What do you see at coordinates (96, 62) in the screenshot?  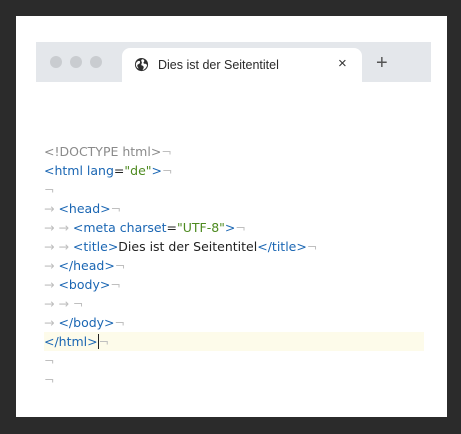 I see `window-zoom-dot` at bounding box center [96, 62].